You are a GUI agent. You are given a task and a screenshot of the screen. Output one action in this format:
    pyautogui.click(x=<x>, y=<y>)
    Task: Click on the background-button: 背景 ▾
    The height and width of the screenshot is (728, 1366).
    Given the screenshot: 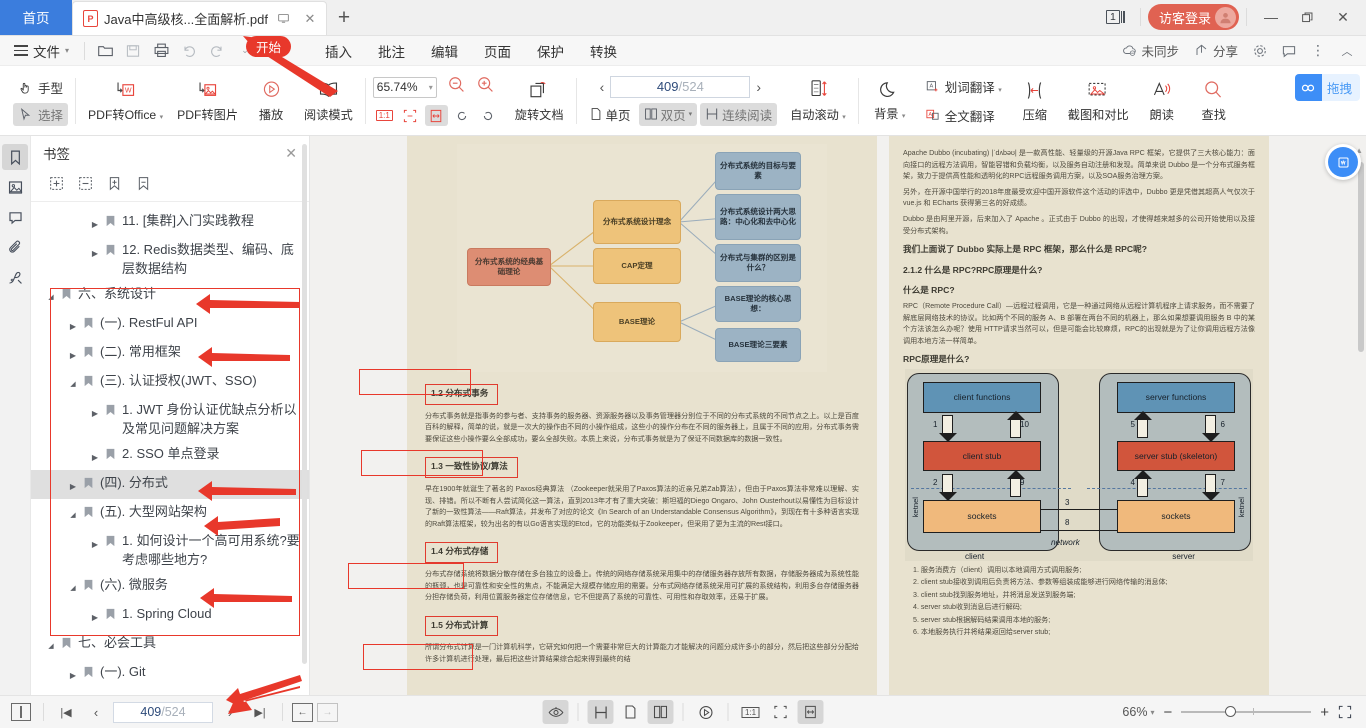 What is the action you would take?
    pyautogui.click(x=890, y=100)
    